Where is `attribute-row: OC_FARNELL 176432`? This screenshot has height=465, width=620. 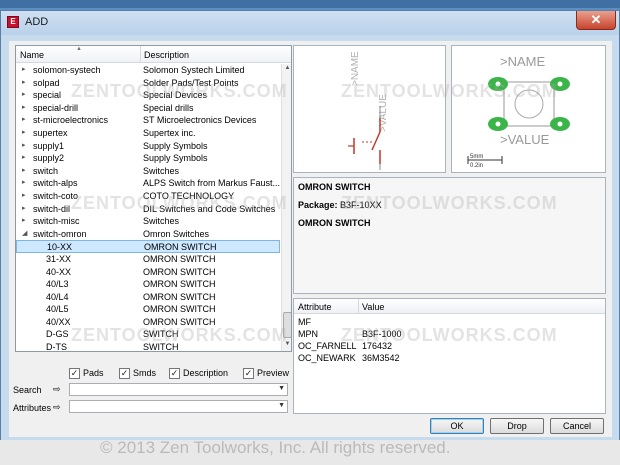 attribute-row: OC_FARNELL 176432 is located at coordinates (345, 347).